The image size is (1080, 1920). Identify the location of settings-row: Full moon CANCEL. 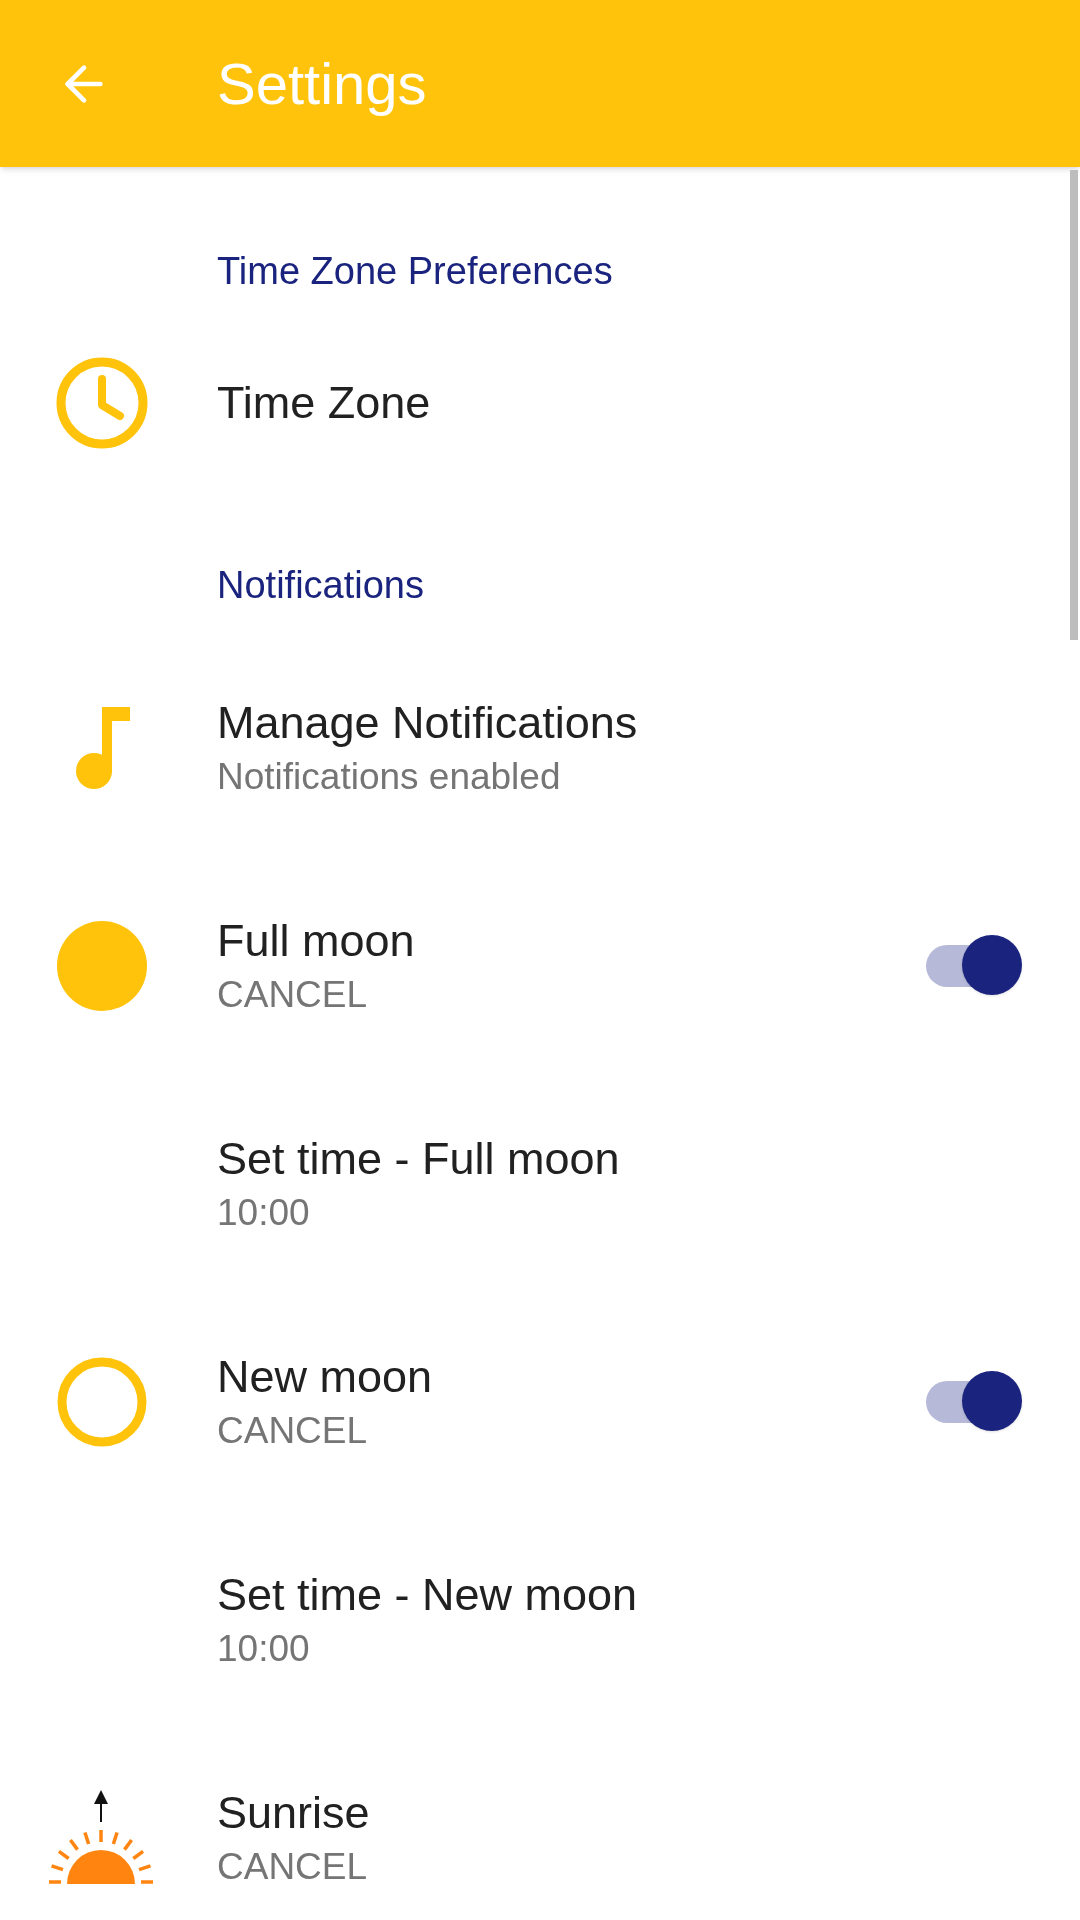
(540, 966).